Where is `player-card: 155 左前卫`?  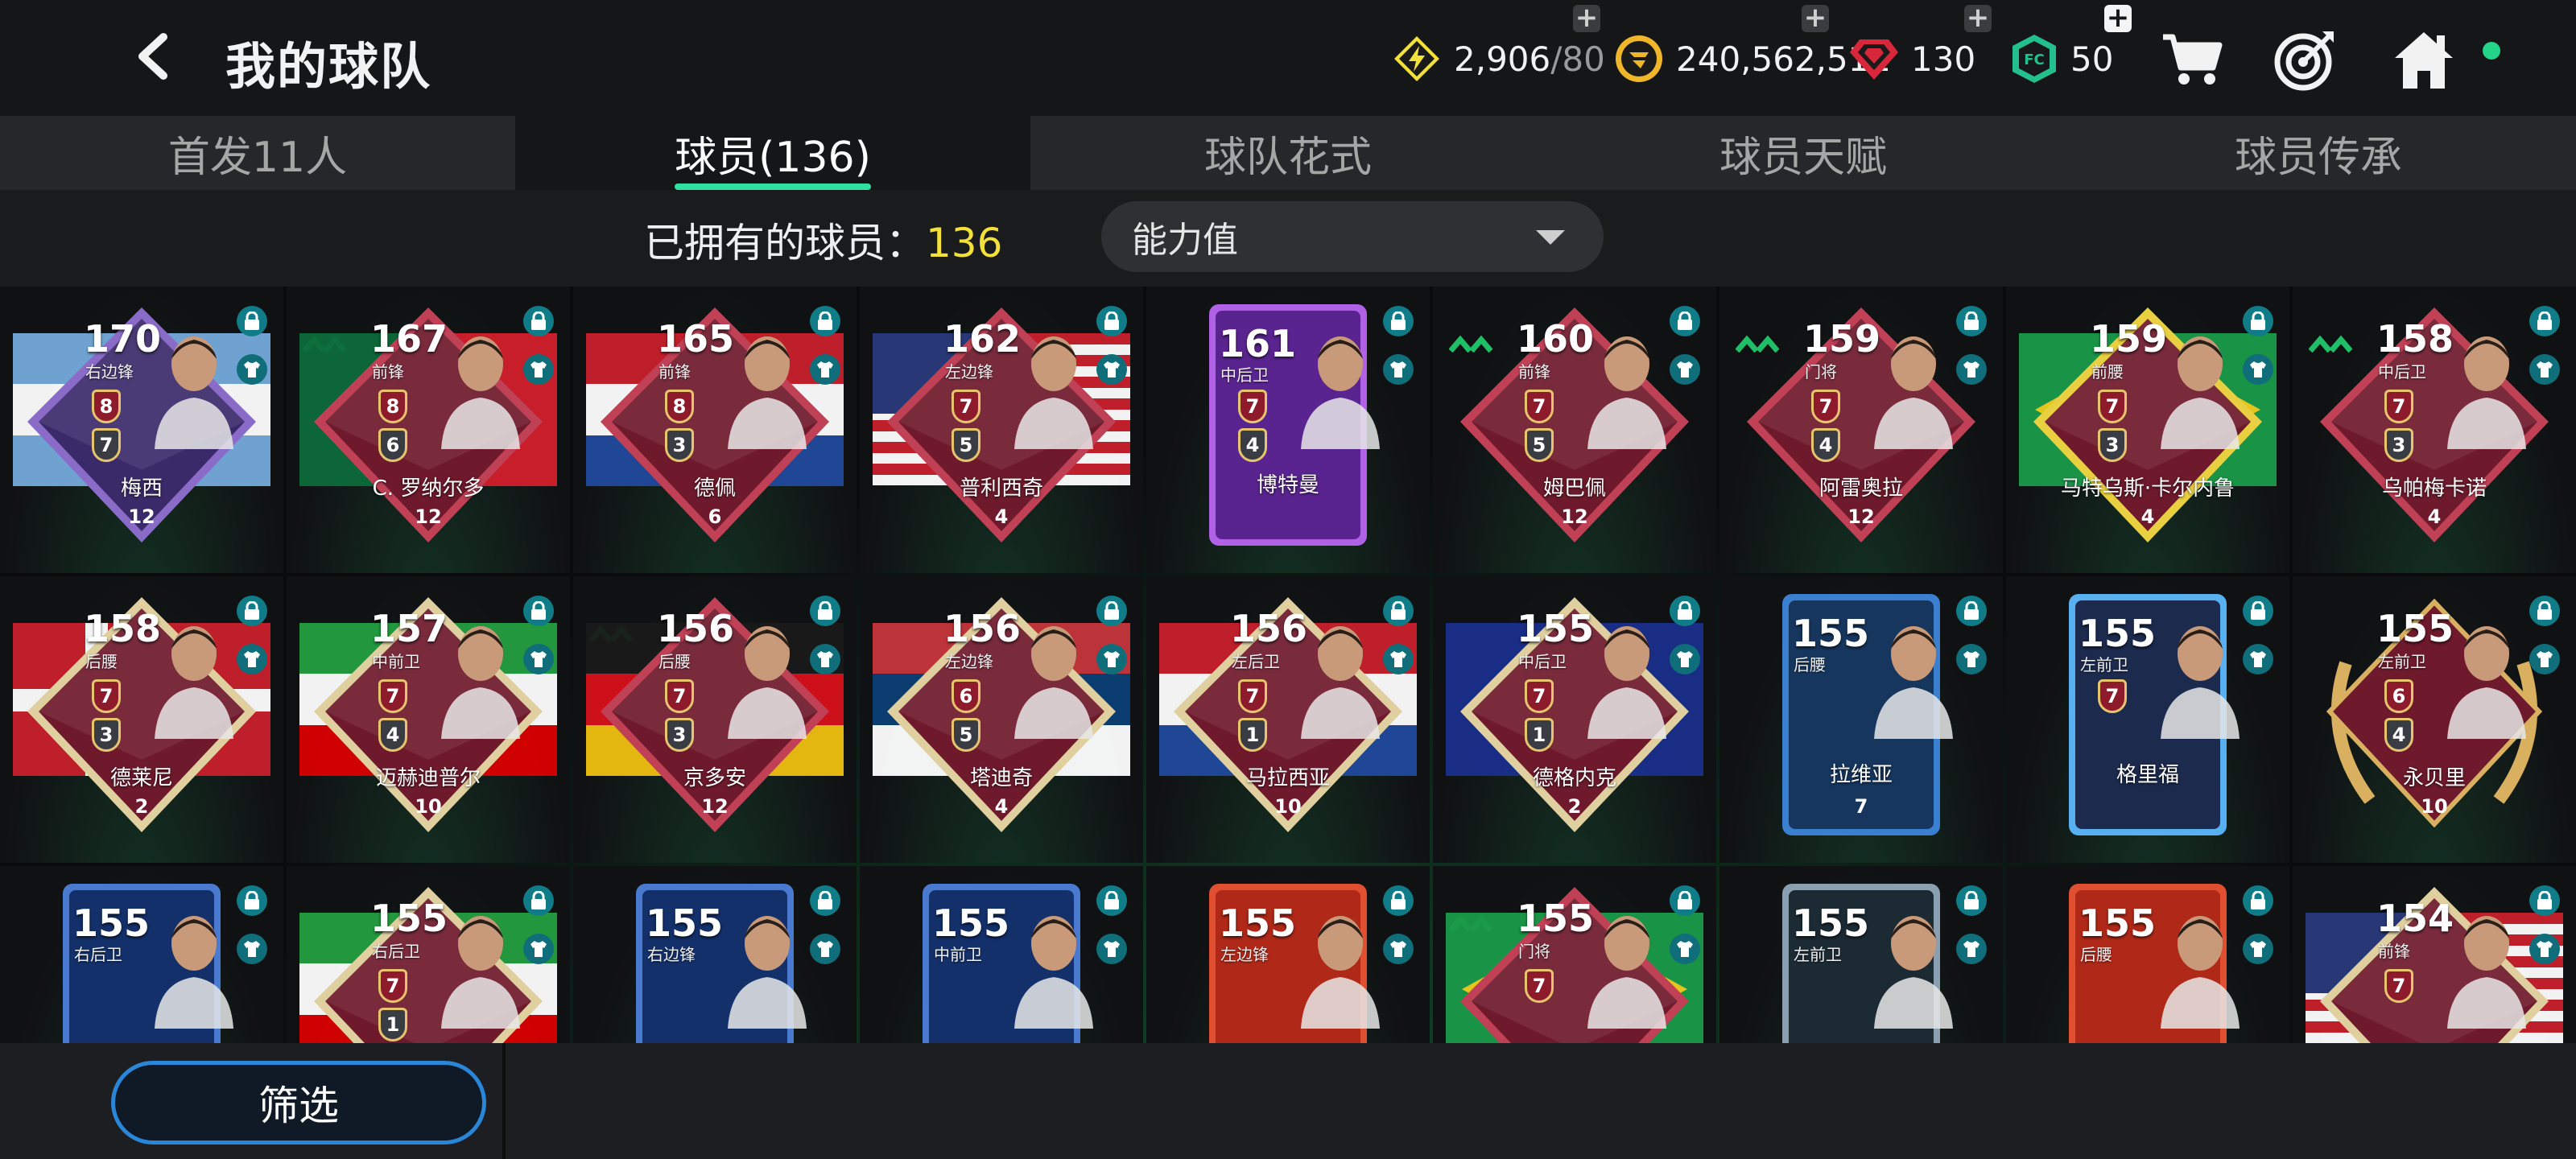 player-card: 155 左前卫 is located at coordinates (1861, 954).